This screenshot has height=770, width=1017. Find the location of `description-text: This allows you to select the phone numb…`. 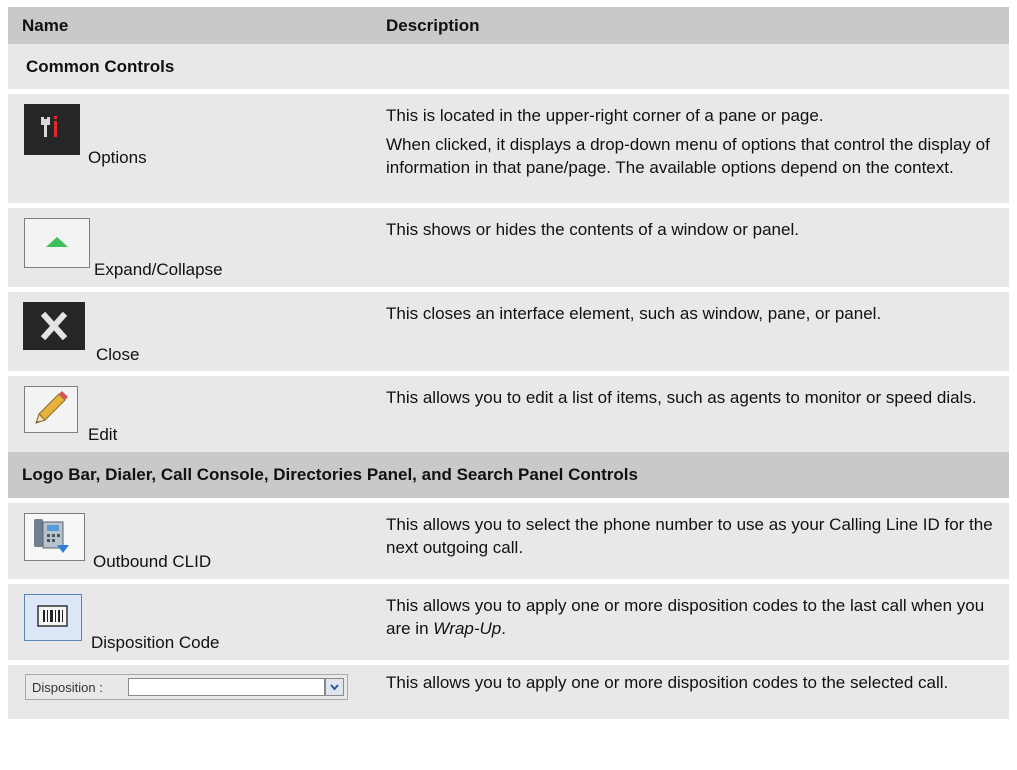

description-text: This allows you to select the phone numb… is located at coordinates (689, 536).